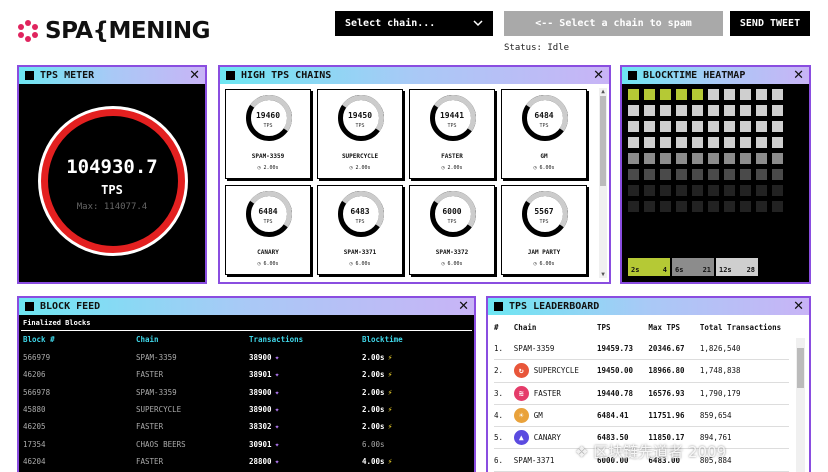  Describe the element at coordinates (112, 190) in the screenshot. I see `tps-unit: TPS` at that location.